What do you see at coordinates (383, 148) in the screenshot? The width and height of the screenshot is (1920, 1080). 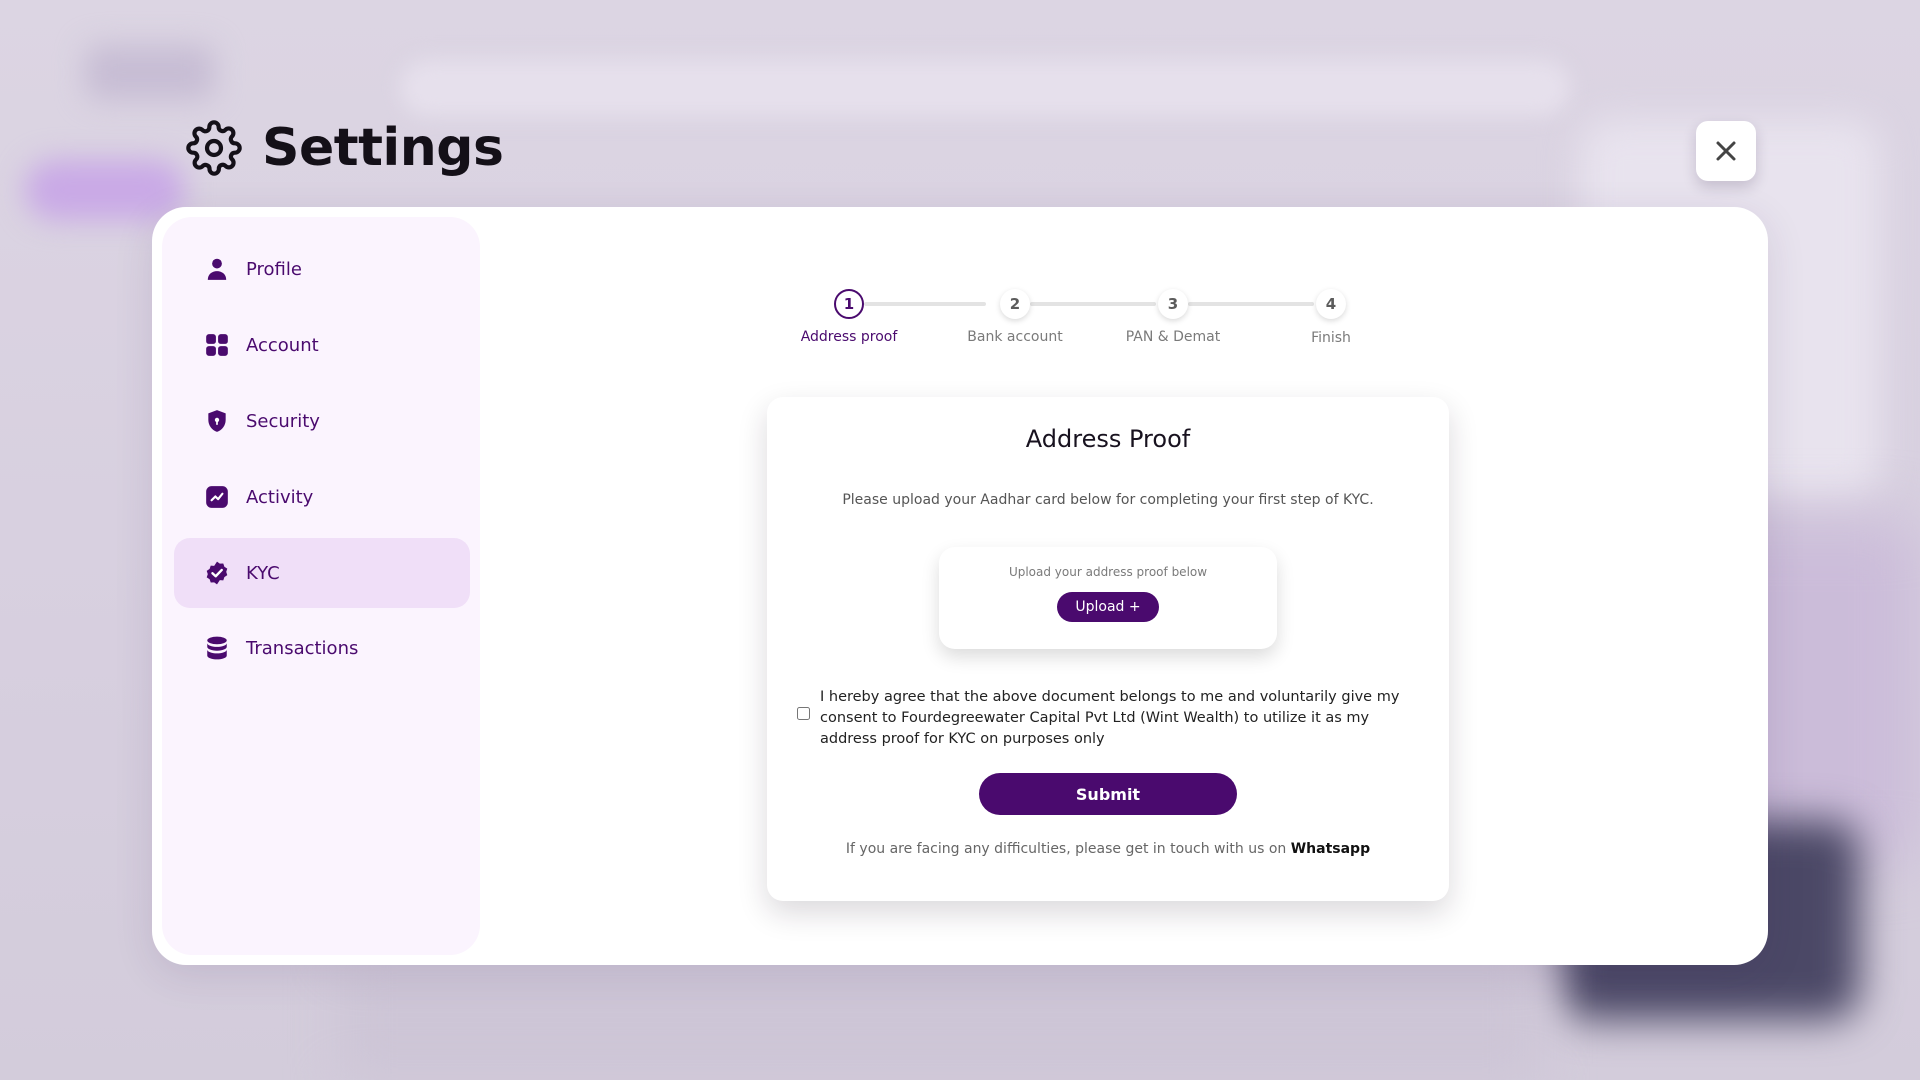 I see `page-title: Settings` at bounding box center [383, 148].